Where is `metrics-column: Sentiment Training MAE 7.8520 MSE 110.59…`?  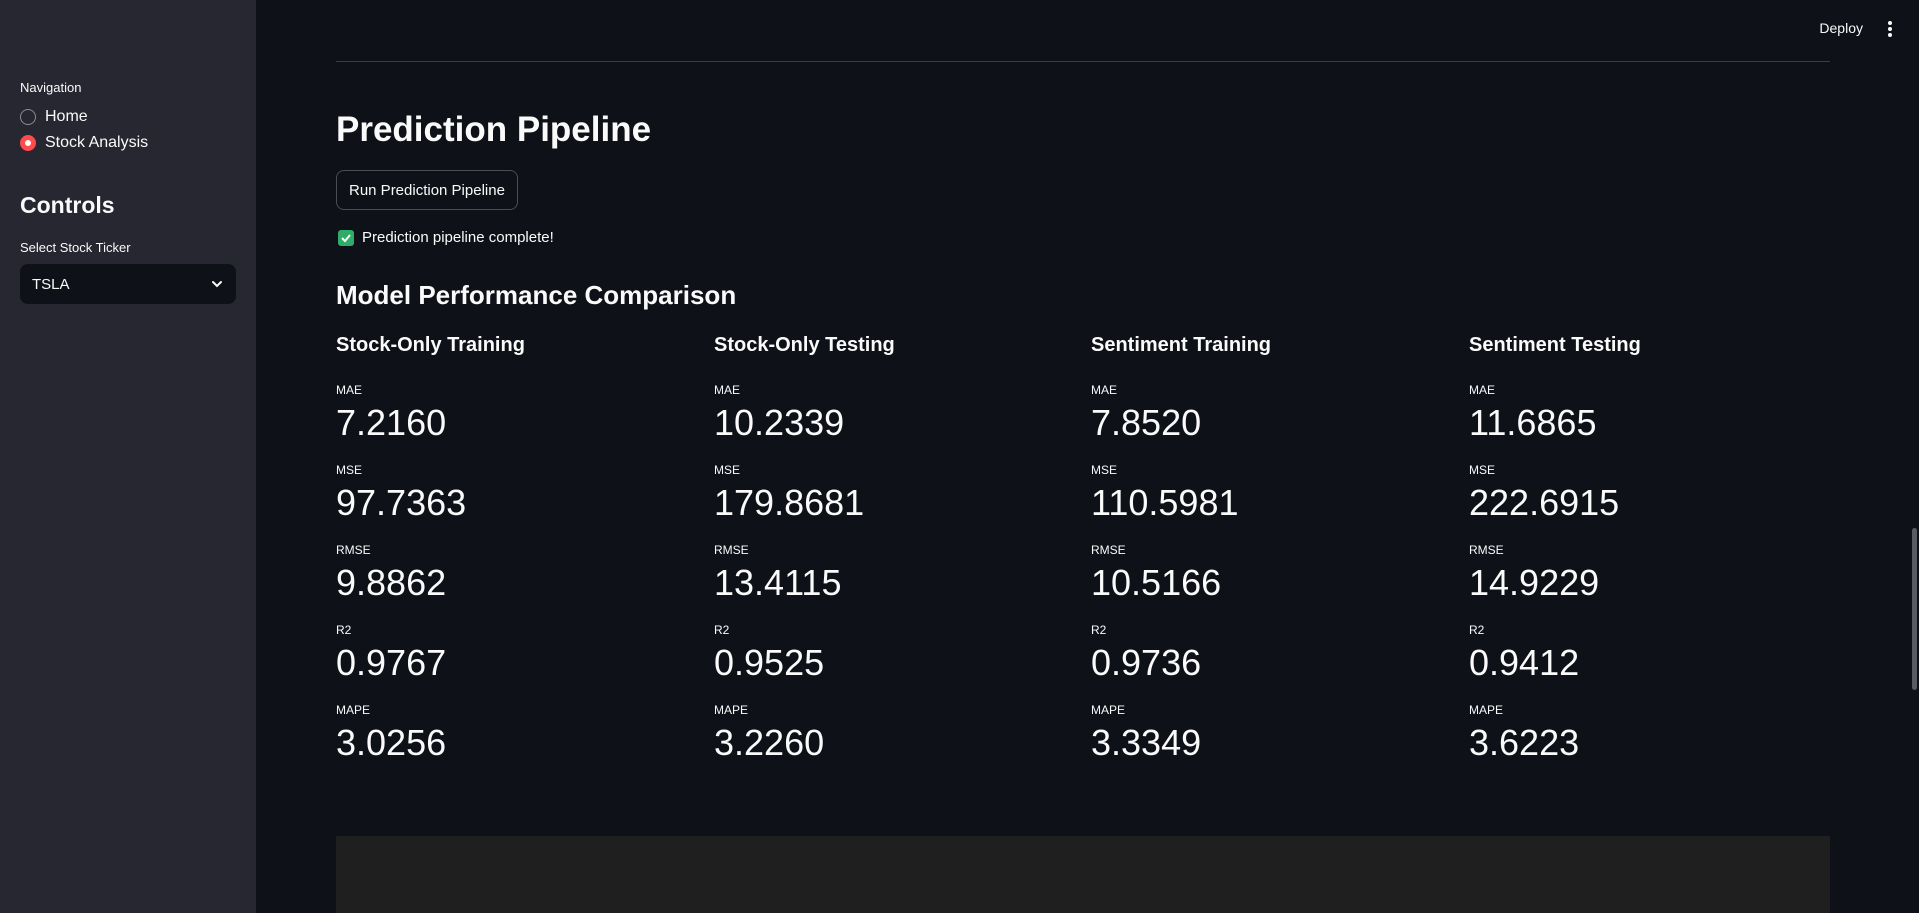
metrics-column: Sentiment Training MAE 7.8520 MSE 110.59… is located at coordinates (1271, 549).